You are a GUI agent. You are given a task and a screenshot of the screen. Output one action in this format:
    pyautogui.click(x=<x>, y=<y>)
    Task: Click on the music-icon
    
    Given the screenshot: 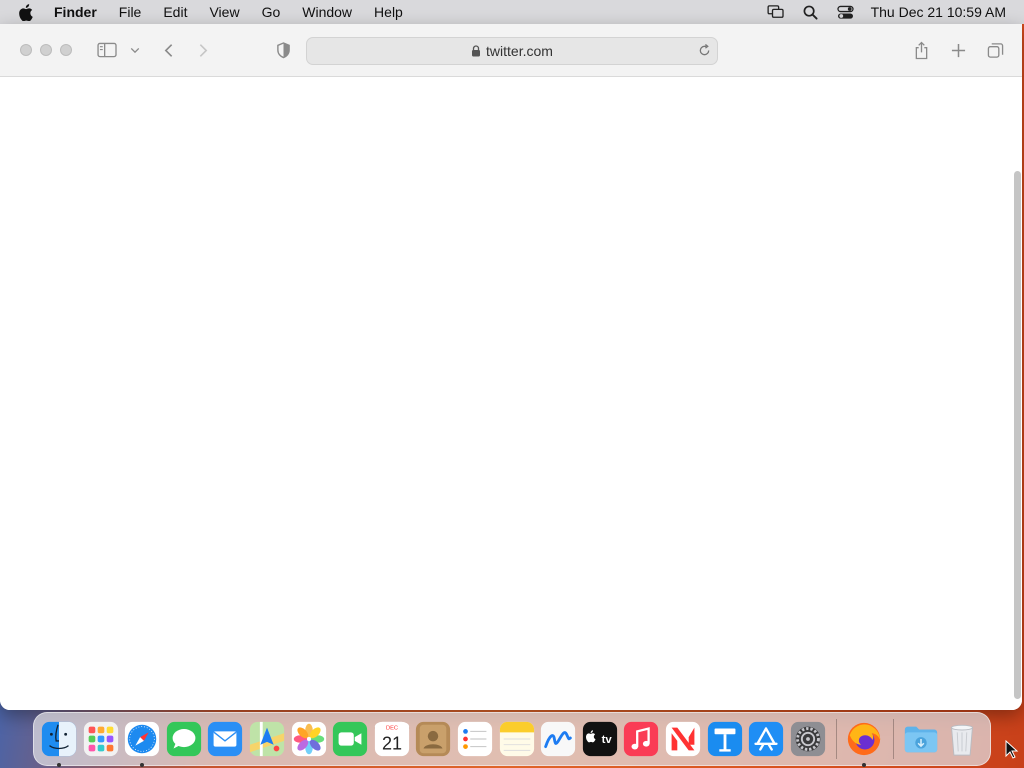 What is the action you would take?
    pyautogui.click(x=641, y=739)
    